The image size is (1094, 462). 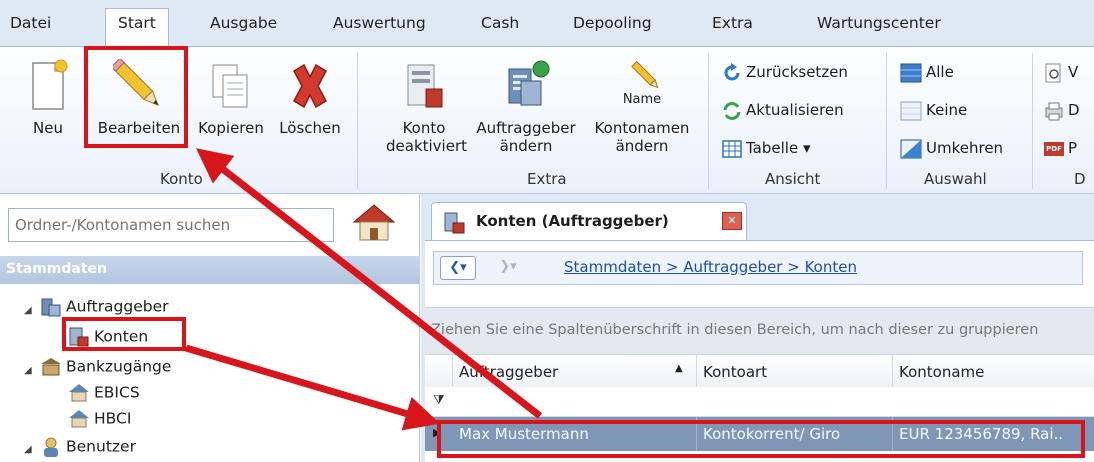 I want to click on reset-icon, so click(x=732, y=71).